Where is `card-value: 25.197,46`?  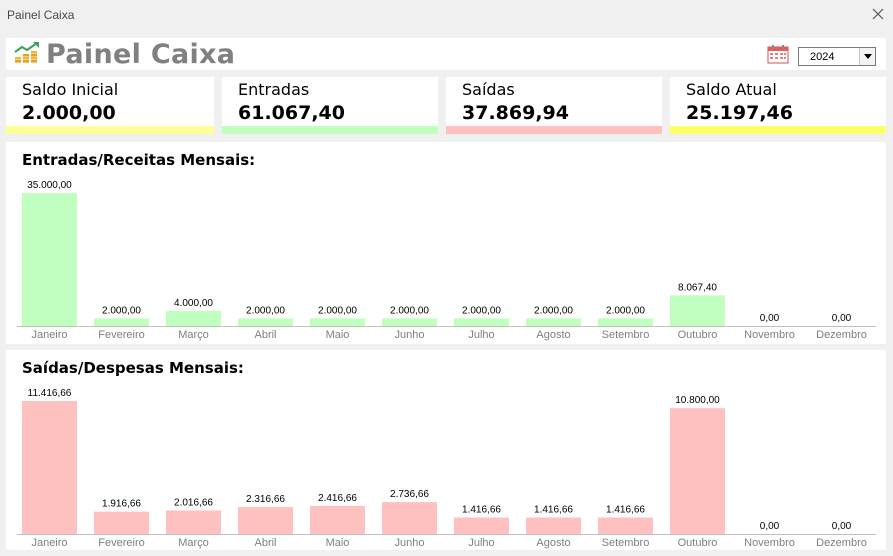
card-value: 25.197,46 is located at coordinates (739, 113).